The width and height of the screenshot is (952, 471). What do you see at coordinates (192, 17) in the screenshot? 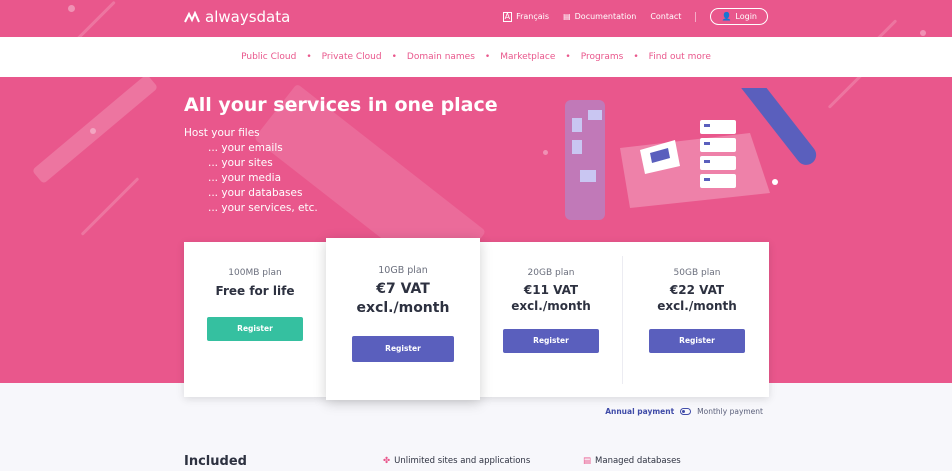
I see `logo-icon` at bounding box center [192, 17].